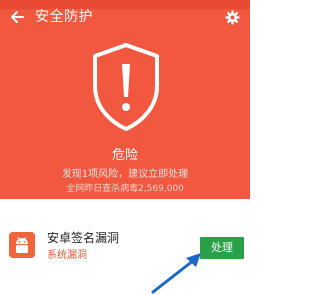 The width and height of the screenshot is (320, 295). Describe the element at coordinates (126, 87) in the screenshot. I see `danger-shield-icon` at that location.